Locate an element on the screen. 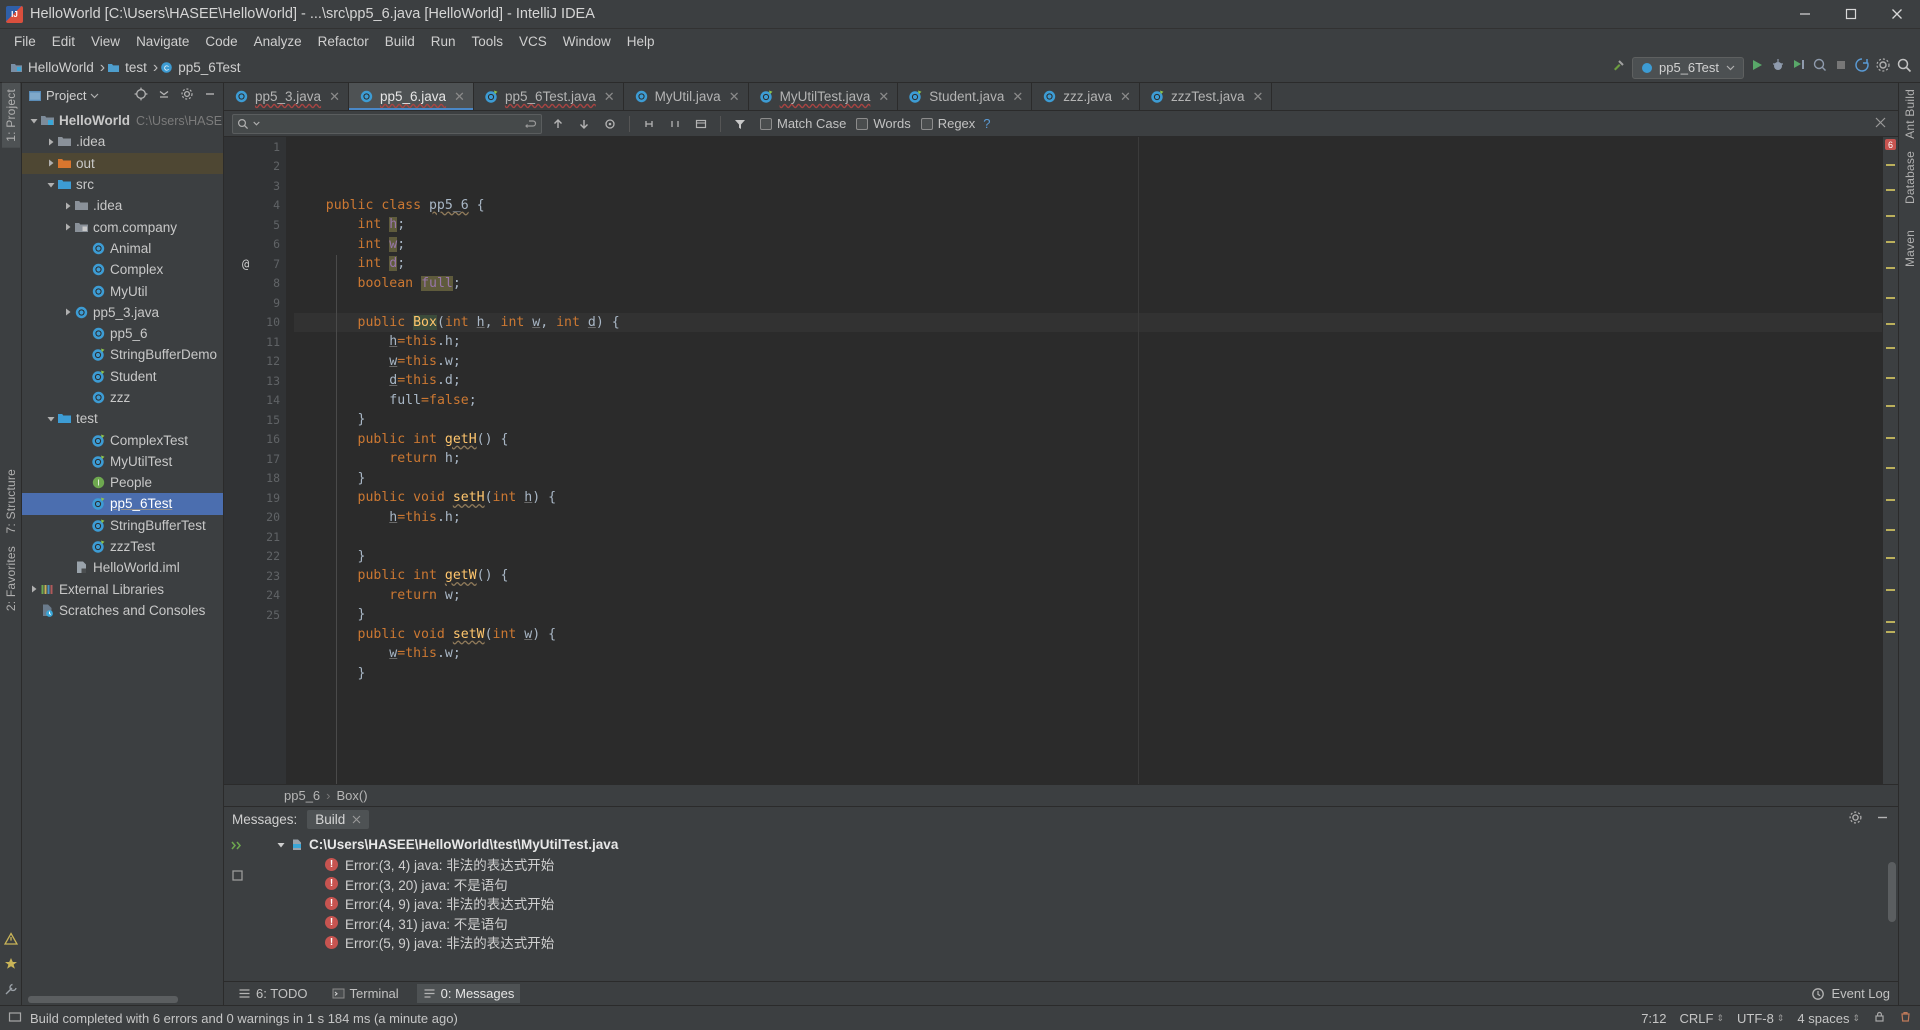  menu-item-edit: Edit is located at coordinates (63, 41).